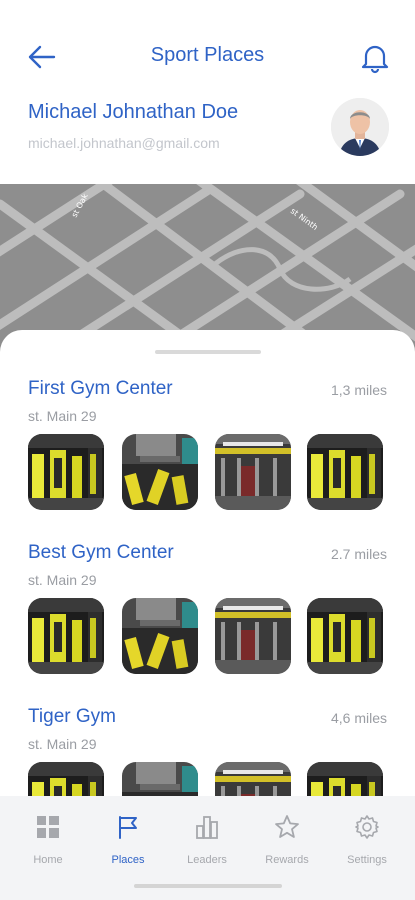  Describe the element at coordinates (101, 553) in the screenshot. I see `place-name: Best Gym Center` at that location.